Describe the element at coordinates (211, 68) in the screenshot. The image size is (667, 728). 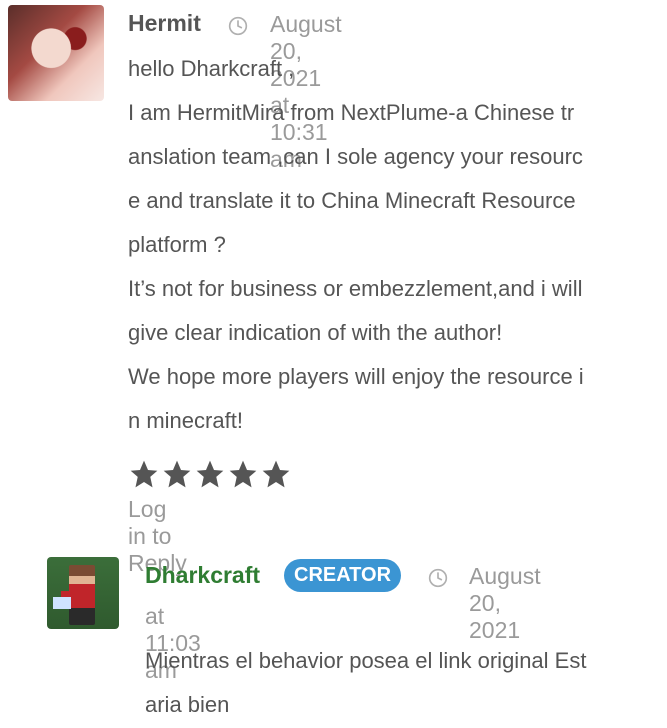
I see `comment-text-line: hello Dharkcraft ,` at that location.